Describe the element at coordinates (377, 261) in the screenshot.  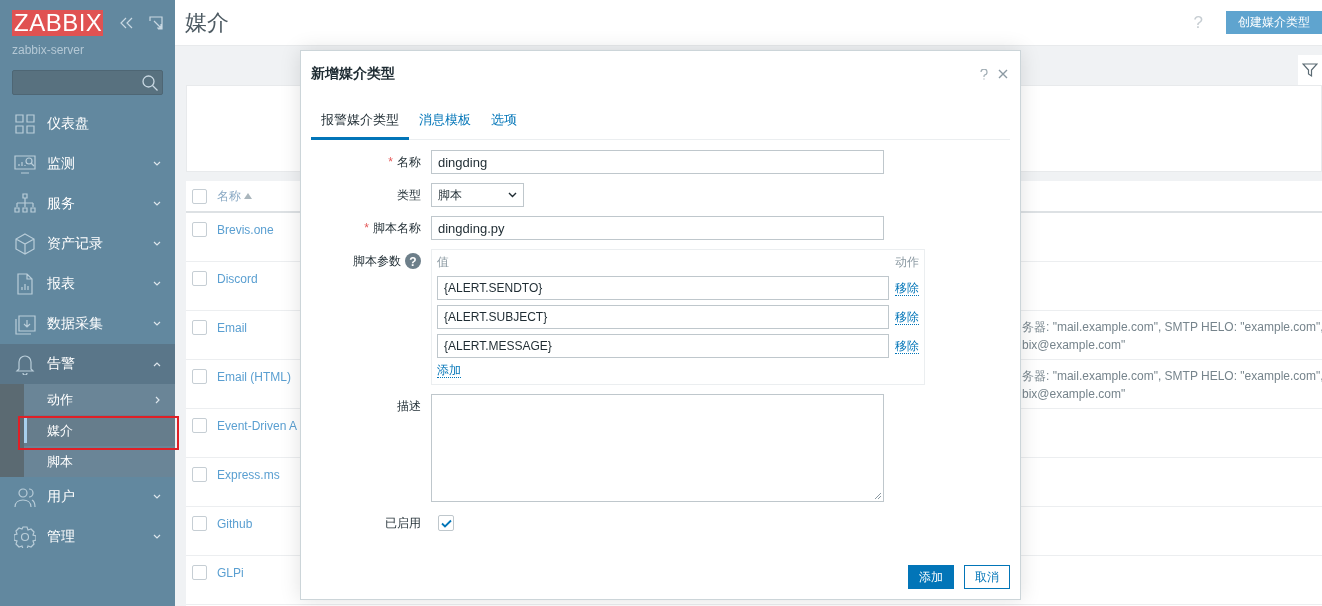
I see `field-label: 脚本参数` at that location.